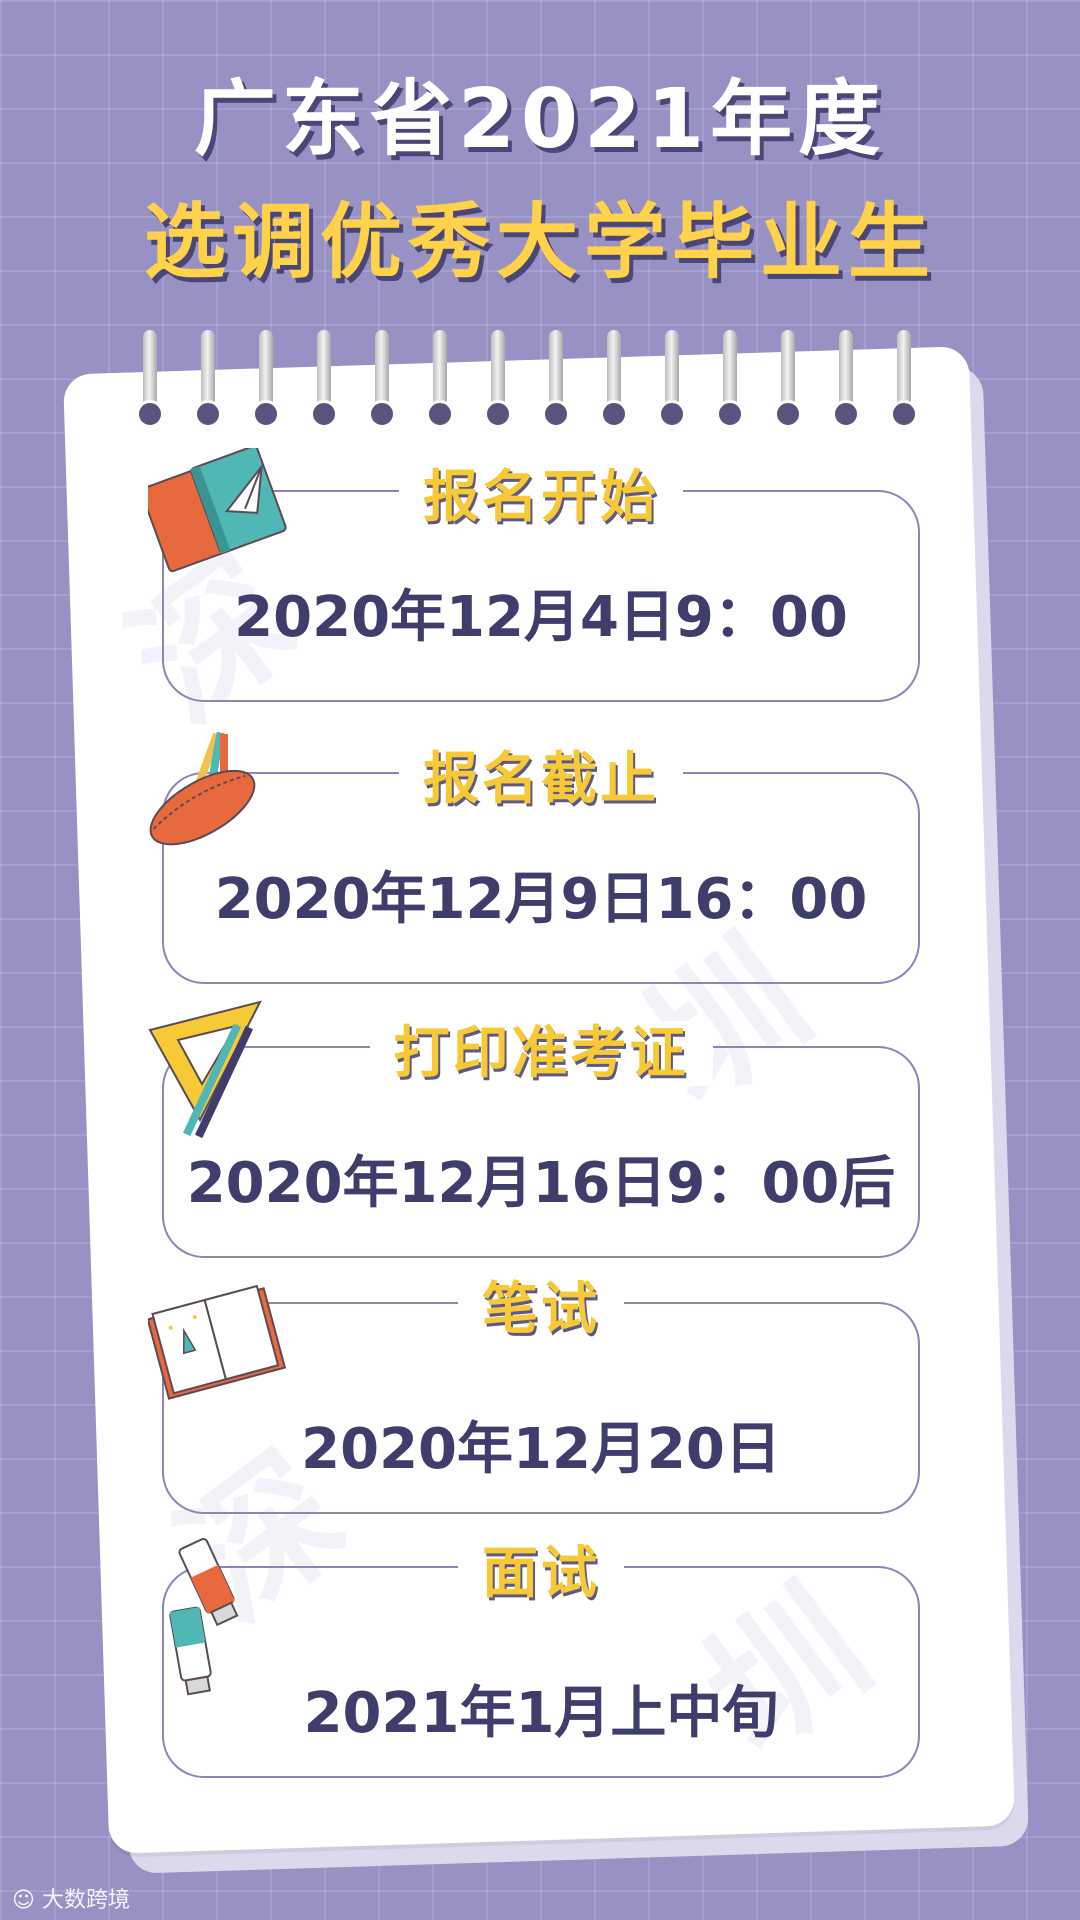 This screenshot has height=1920, width=1080. What do you see at coordinates (539, 242) in the screenshot?
I see `title-line-2: 选调优秀大学毕业生` at bounding box center [539, 242].